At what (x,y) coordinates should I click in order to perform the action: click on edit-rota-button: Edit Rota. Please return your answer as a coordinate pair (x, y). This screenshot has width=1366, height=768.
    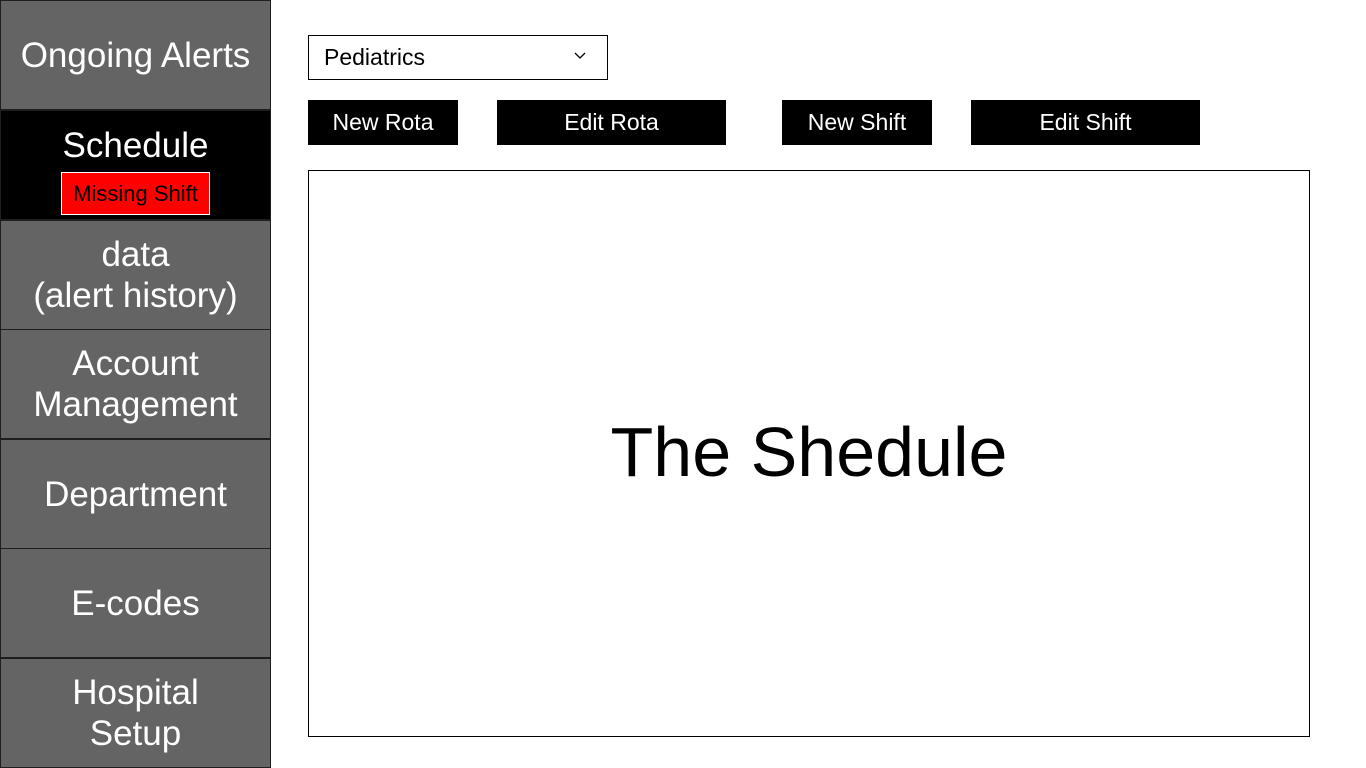
    Looking at the image, I should click on (611, 122).